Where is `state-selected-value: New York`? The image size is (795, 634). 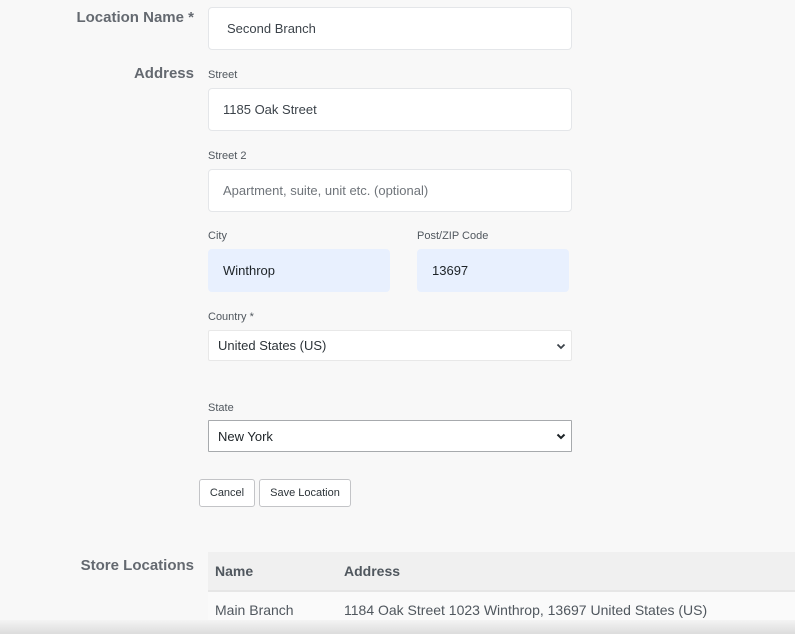 state-selected-value: New York is located at coordinates (245, 436).